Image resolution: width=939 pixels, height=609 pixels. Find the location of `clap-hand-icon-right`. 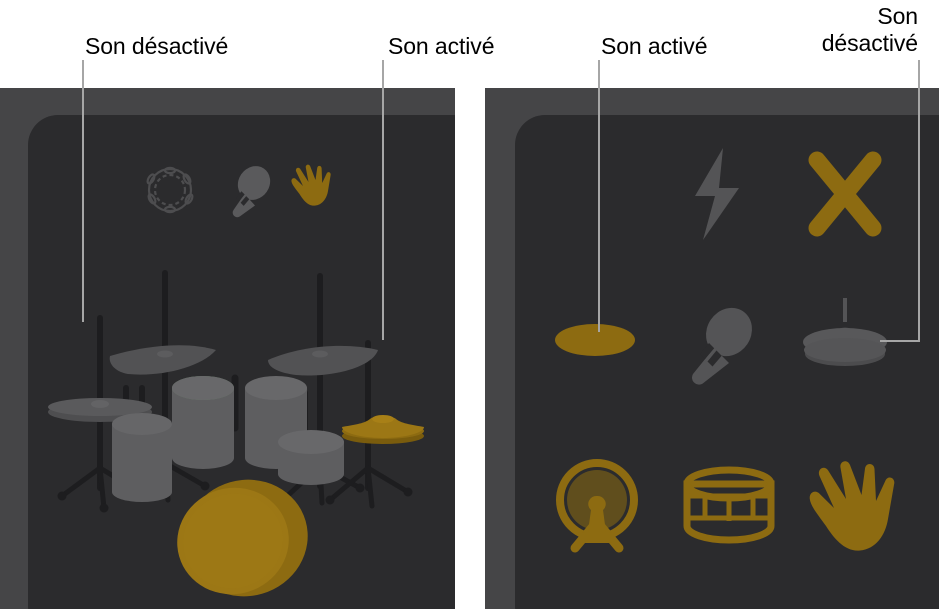

clap-hand-icon-right is located at coordinates (852, 506).